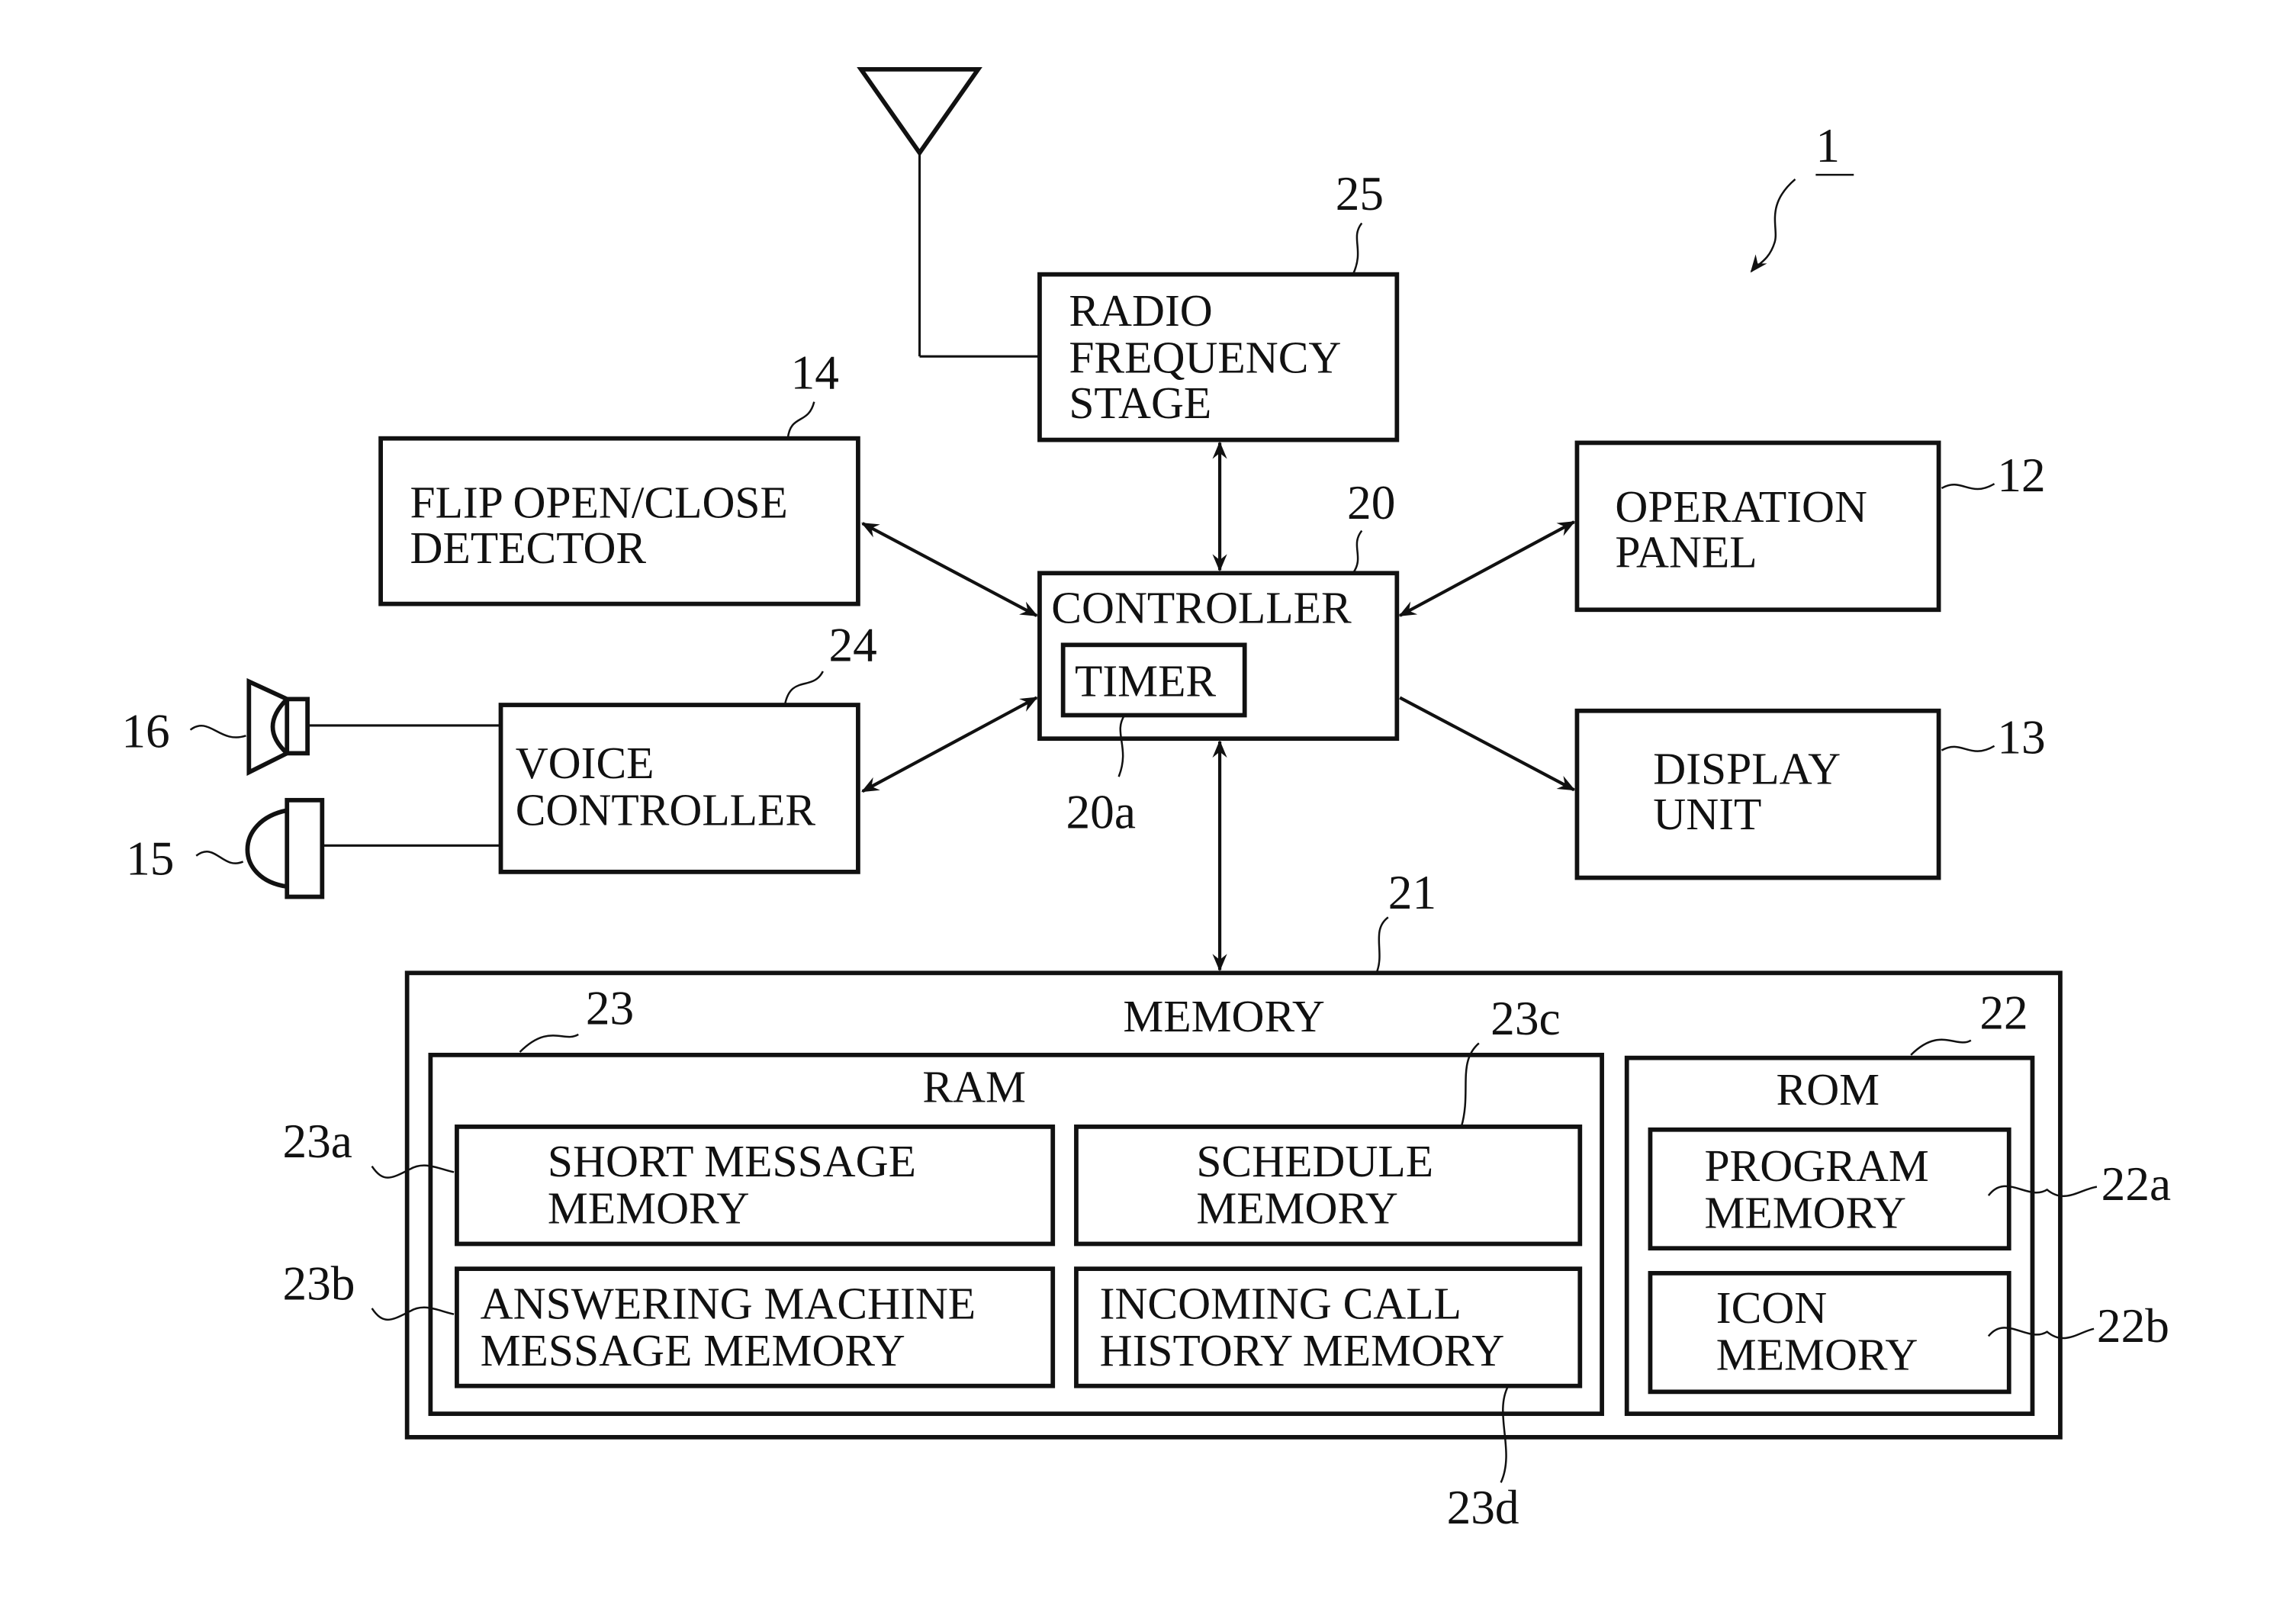 The width and height of the screenshot is (2296, 1612). Describe the element at coordinates (1483, 1507) in the screenshot. I see `incoming-ref: 23d` at that location.